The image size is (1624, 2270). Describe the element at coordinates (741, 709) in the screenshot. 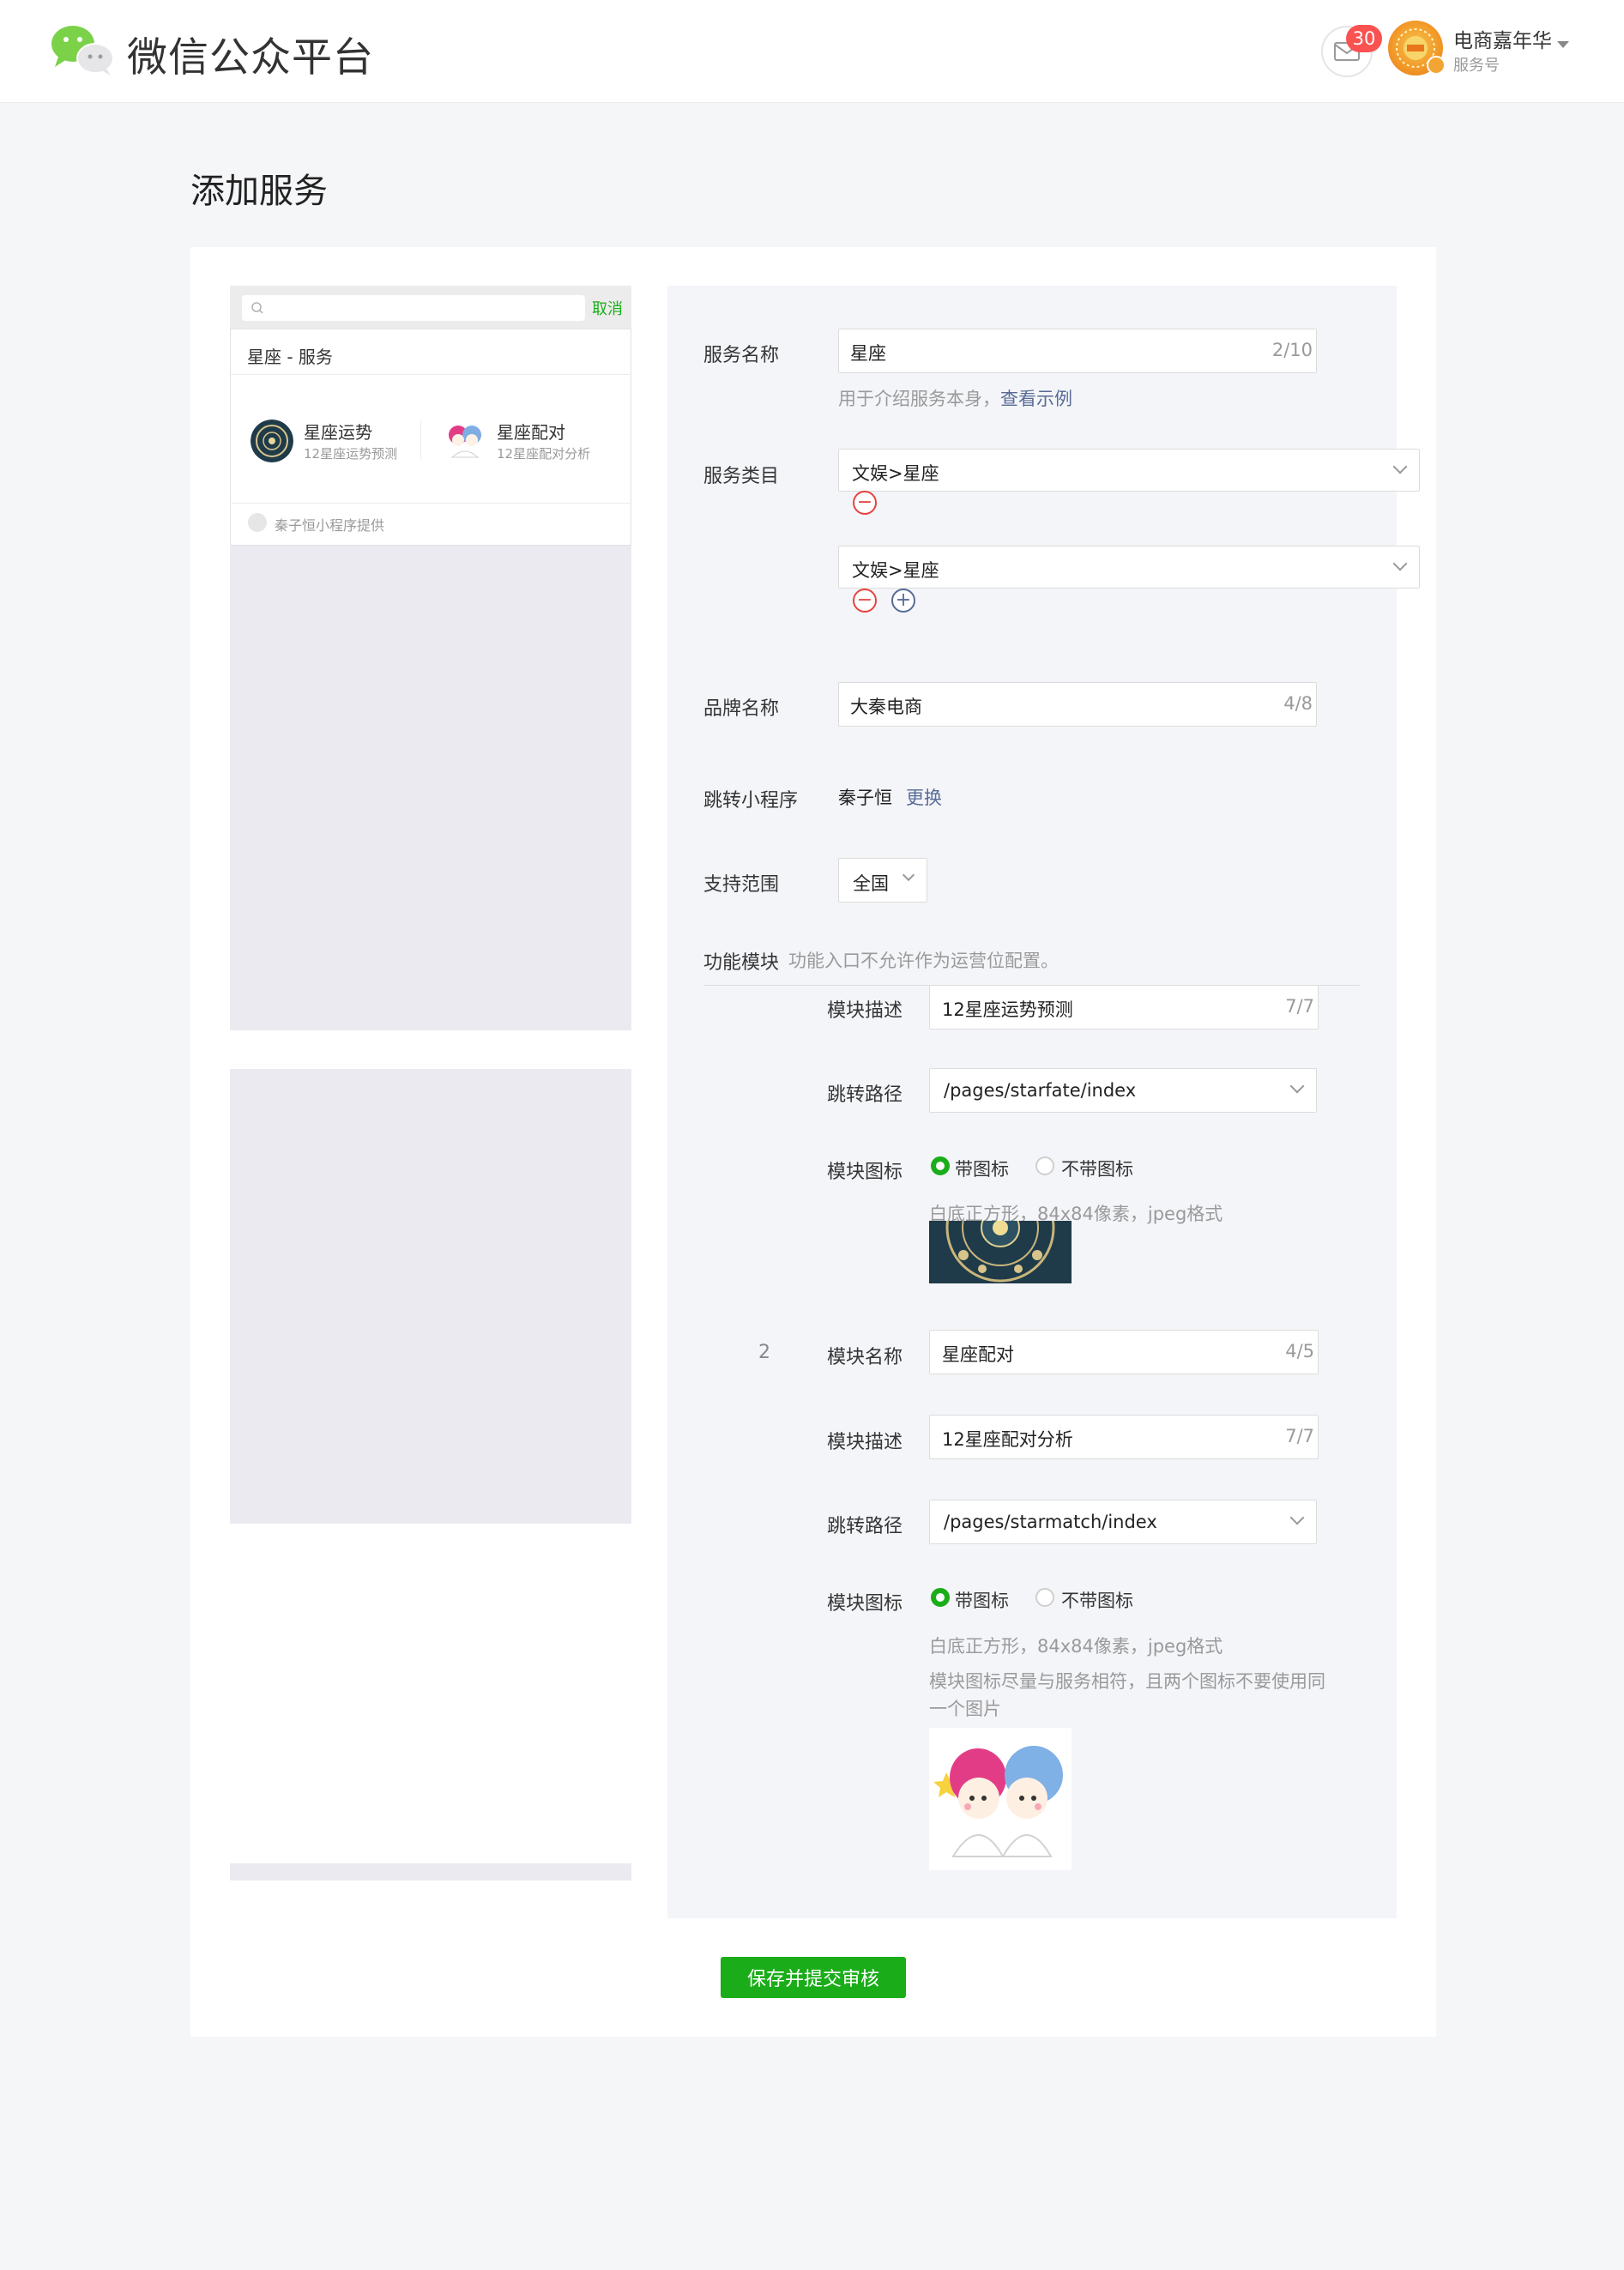

I see `brand-label: 品牌名称` at that location.